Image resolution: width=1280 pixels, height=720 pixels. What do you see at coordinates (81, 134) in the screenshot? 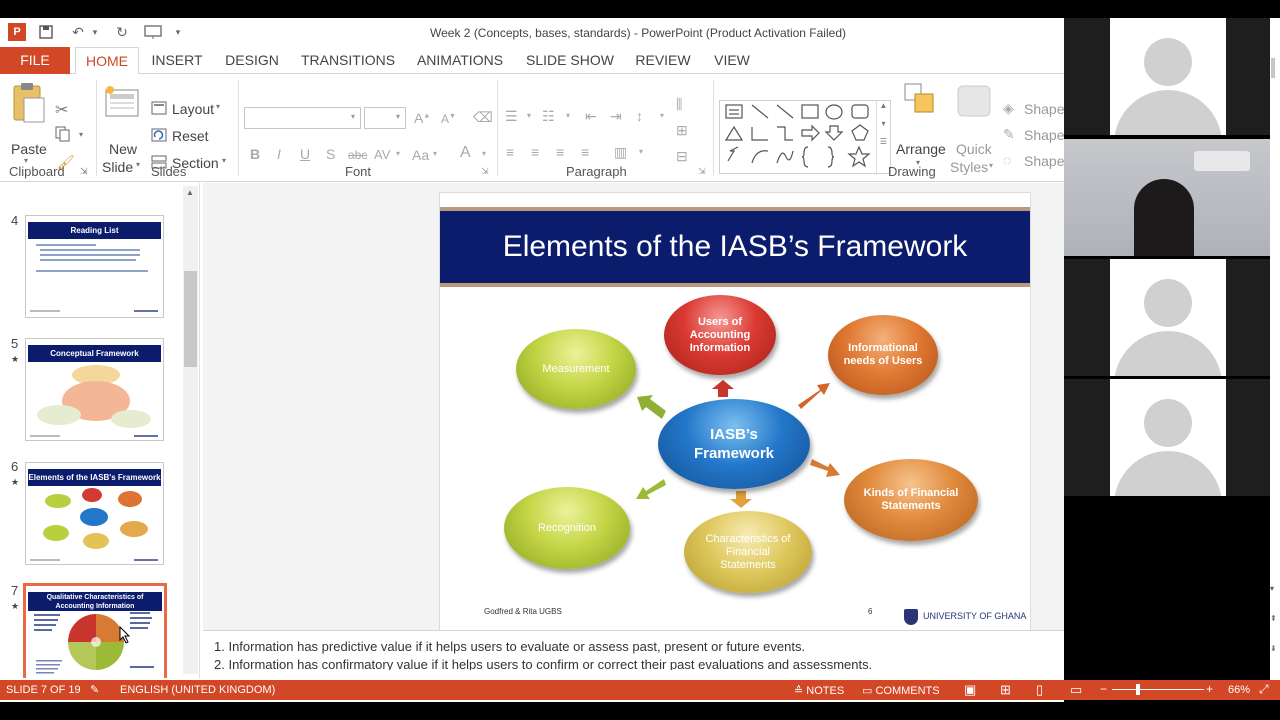
I see `copy-dropdown-icon: ▾` at bounding box center [81, 134].